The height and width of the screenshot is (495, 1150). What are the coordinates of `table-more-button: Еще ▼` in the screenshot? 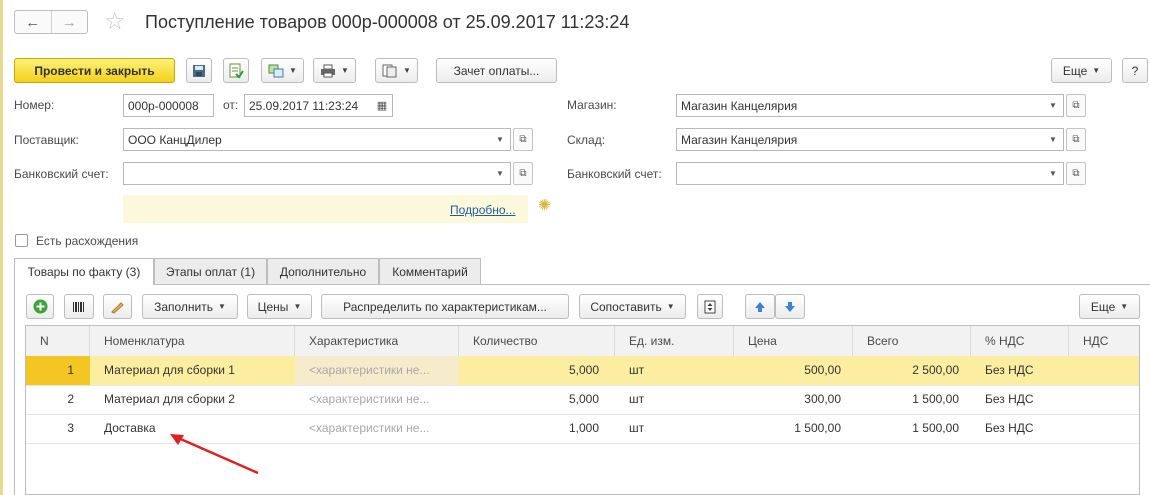 It's located at (1109, 306).